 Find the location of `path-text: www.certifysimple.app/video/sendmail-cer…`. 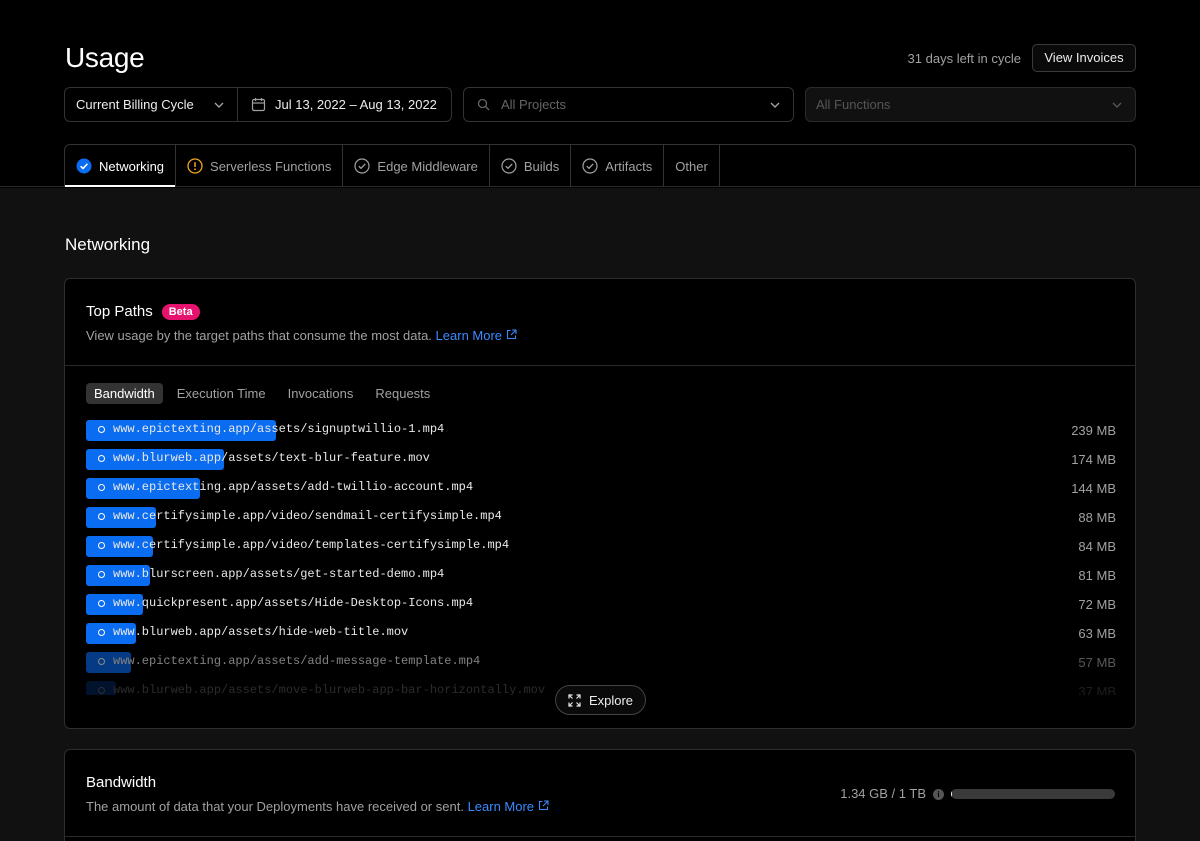

path-text: www.certifysimple.app/video/sendmail-cer… is located at coordinates (307, 516).